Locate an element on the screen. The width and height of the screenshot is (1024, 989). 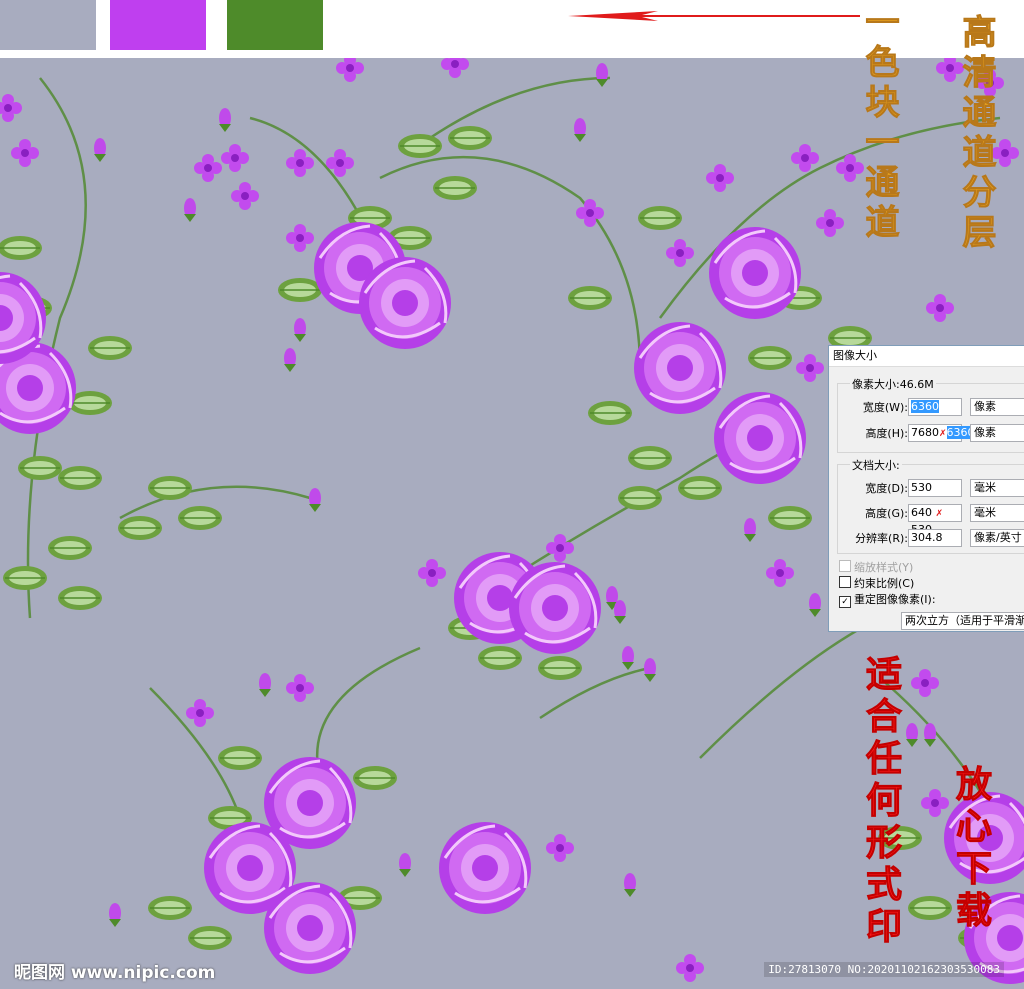
swatch-green is located at coordinates (275, 25).